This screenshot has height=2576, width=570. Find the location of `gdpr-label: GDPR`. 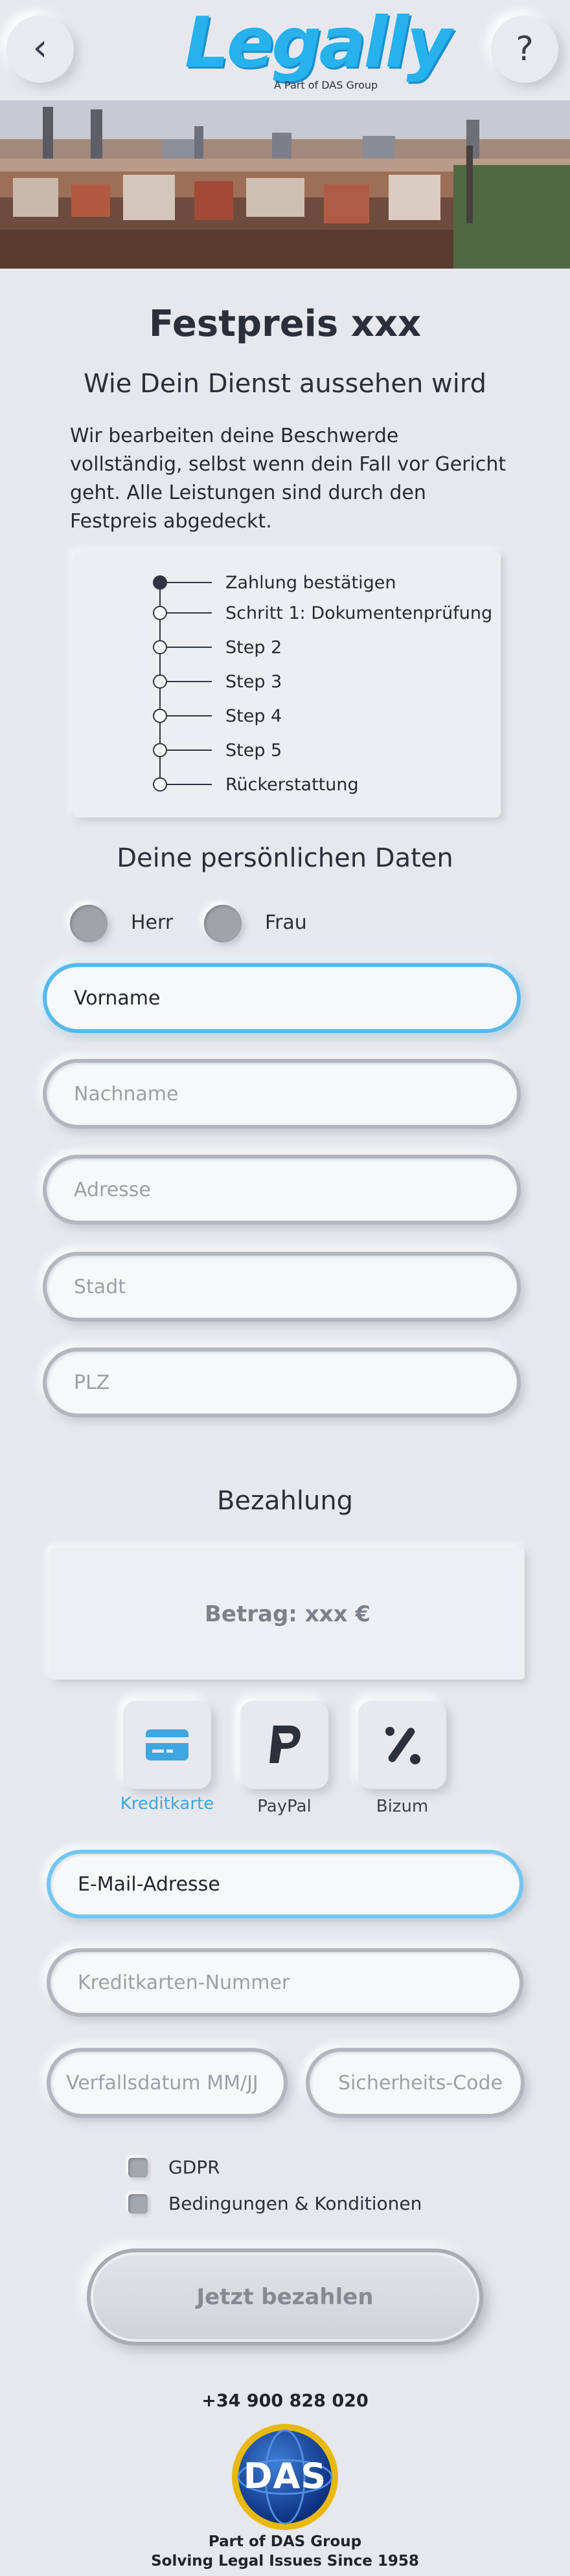

gdpr-label: GDPR is located at coordinates (194, 2167).